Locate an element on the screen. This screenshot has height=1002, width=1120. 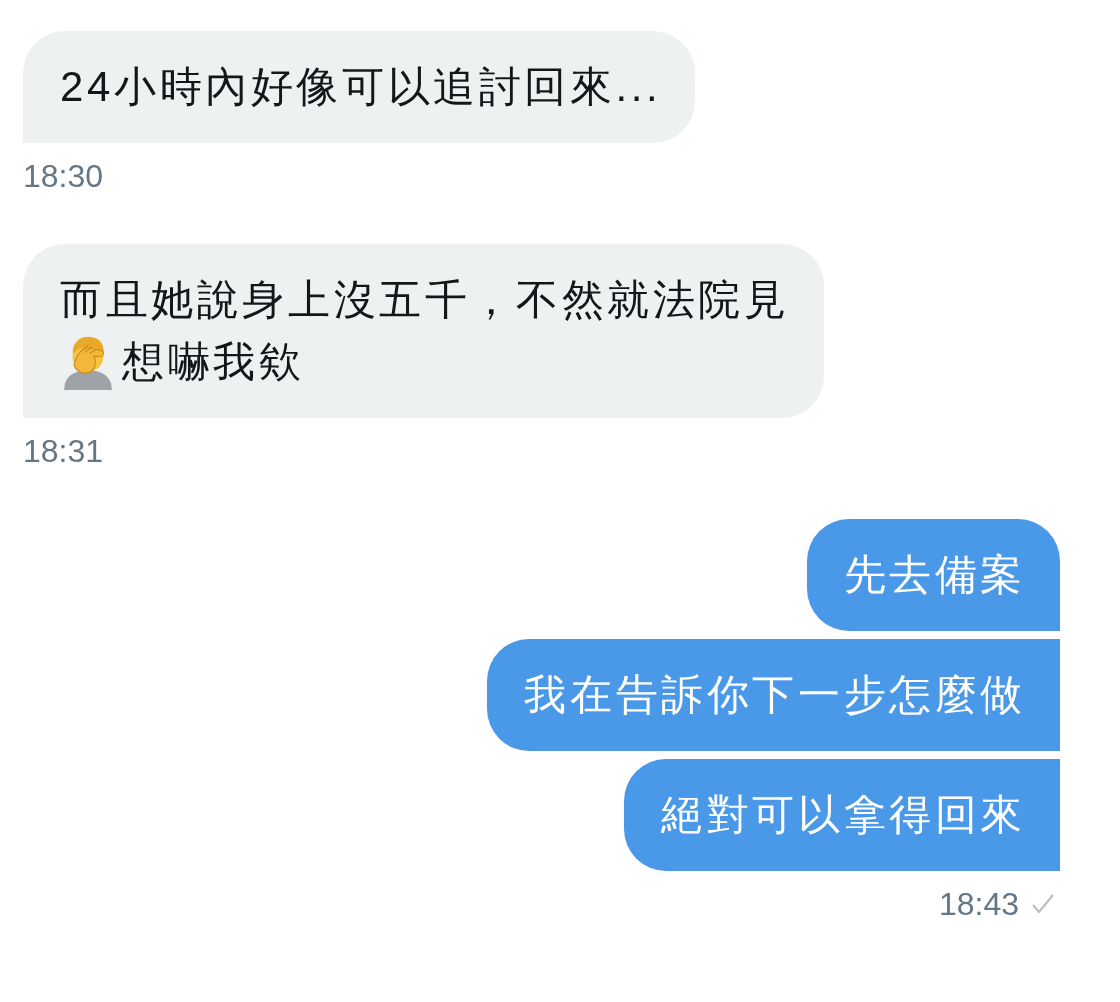
message-time: 18:31 is located at coordinates (63, 451).